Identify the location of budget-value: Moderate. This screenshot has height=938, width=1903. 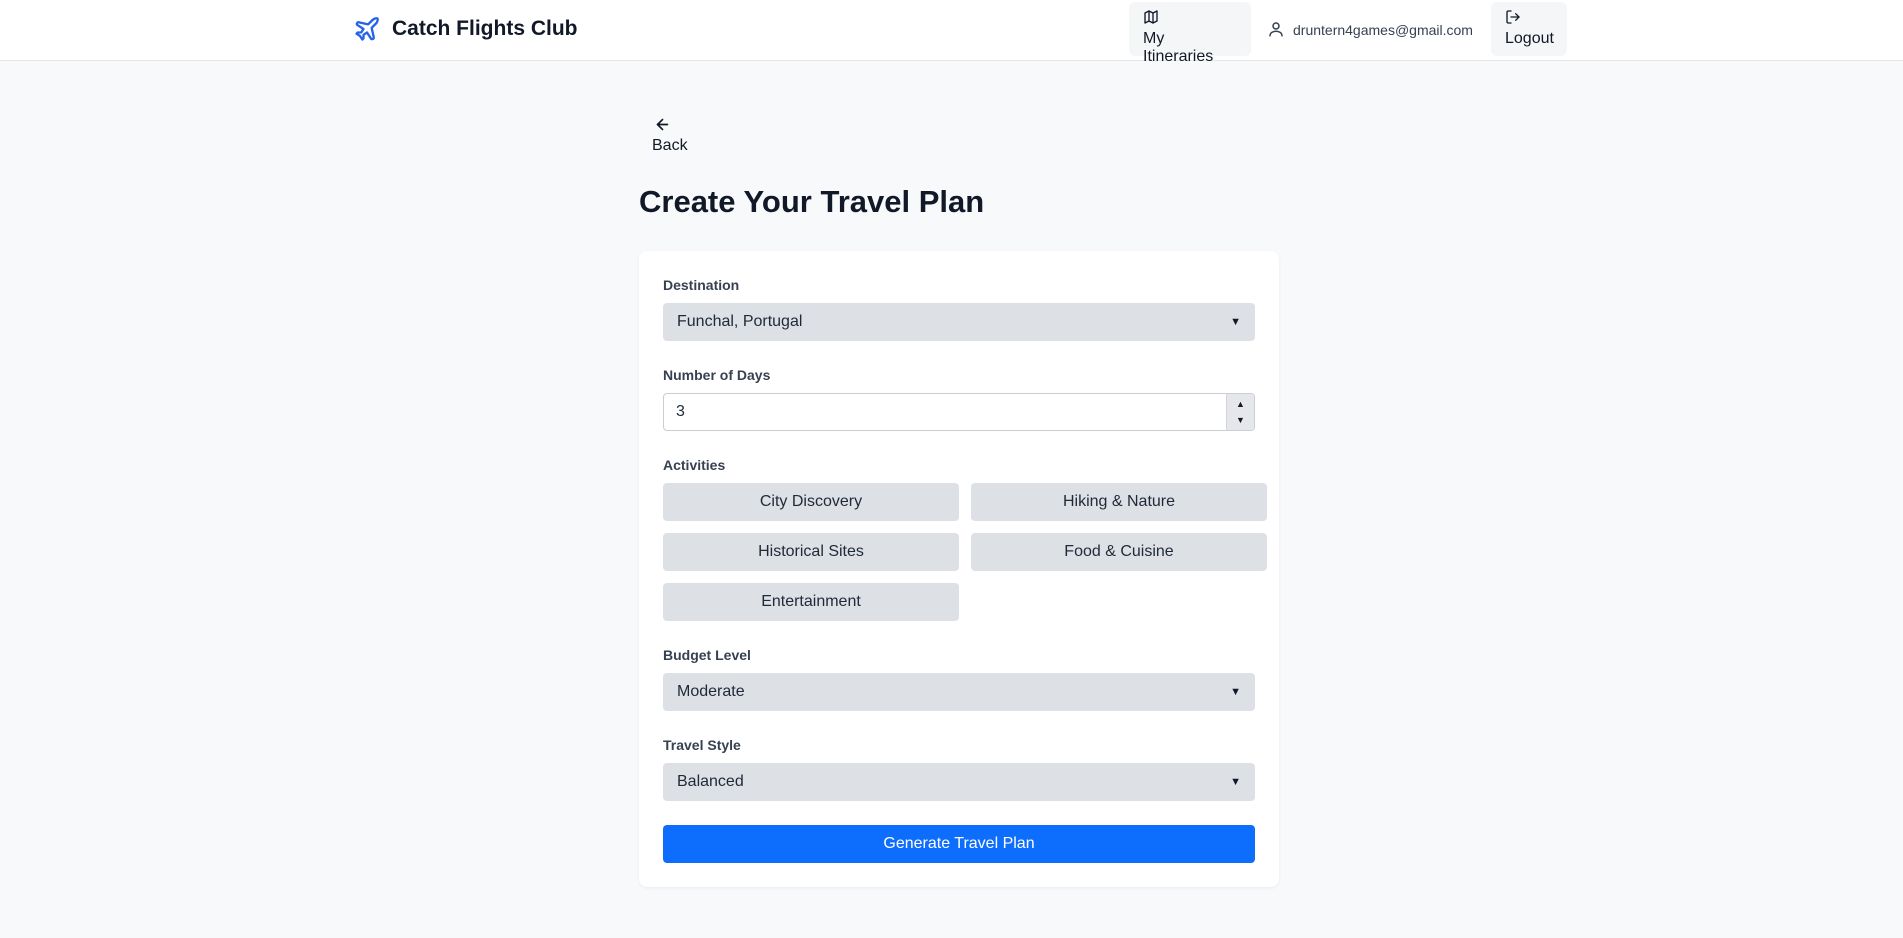
(711, 691).